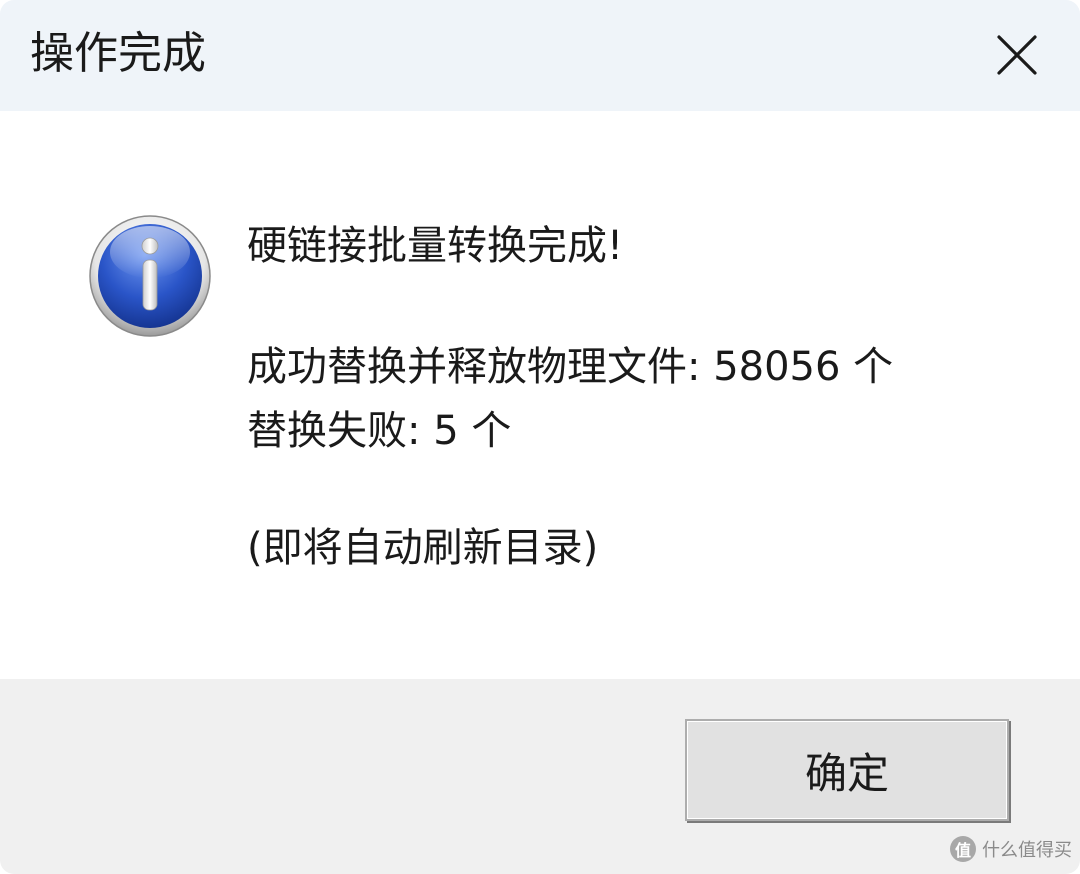 Image resolution: width=1080 pixels, height=874 pixels. I want to click on info-icon, so click(150, 276).